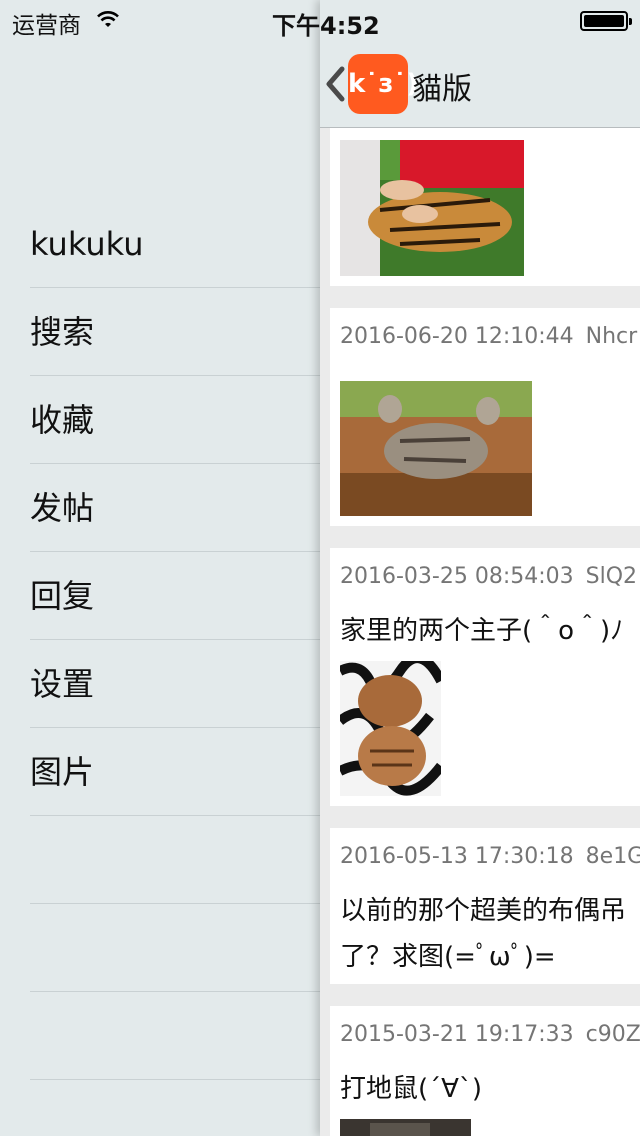 Image resolution: width=640 pixels, height=1136 pixels. Describe the element at coordinates (175, 596) in the screenshot. I see `menu-item-reply: 回复` at that location.